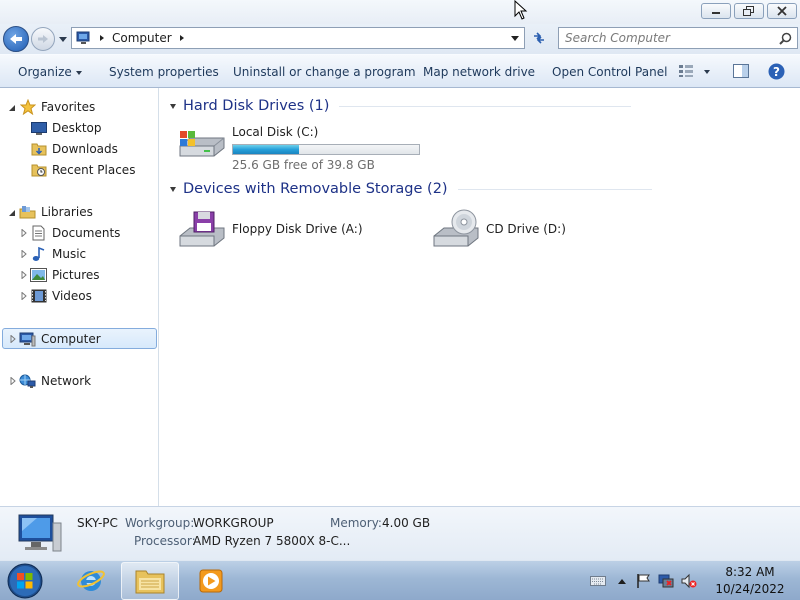  Describe the element at coordinates (66, 381) in the screenshot. I see `nav-label: Network` at that location.